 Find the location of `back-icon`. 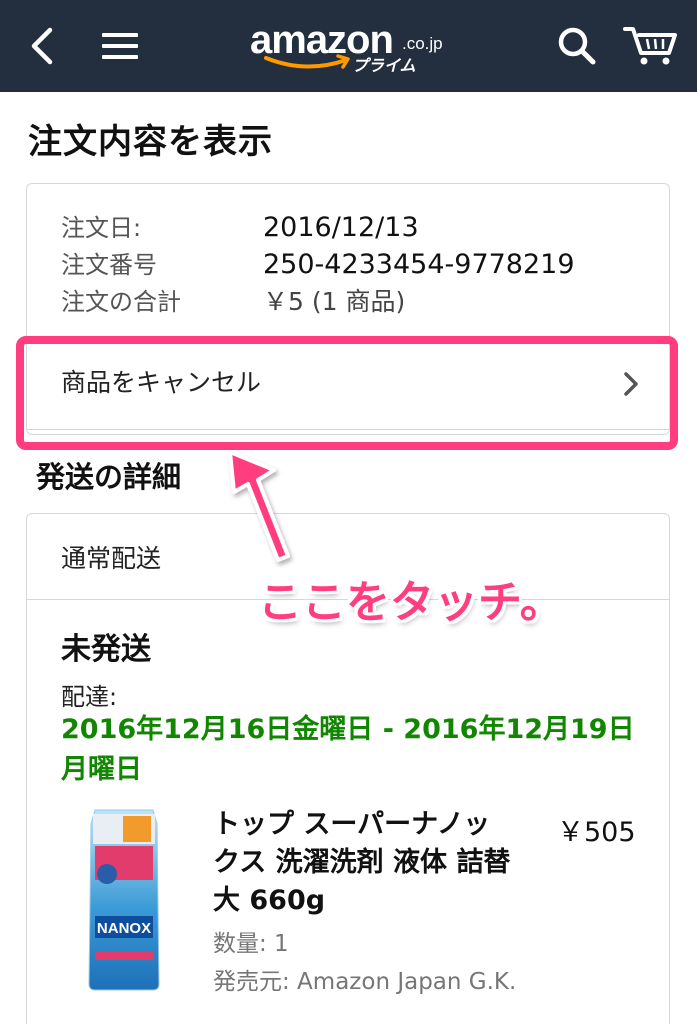

back-icon is located at coordinates (42, 46).